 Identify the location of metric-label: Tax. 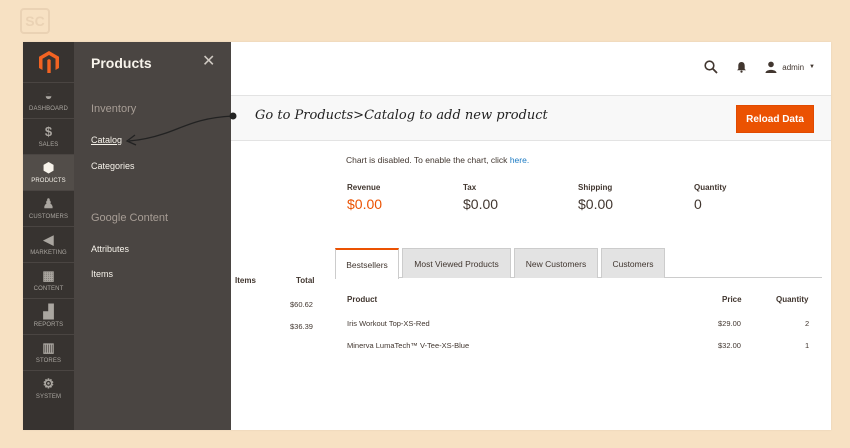
(470, 187).